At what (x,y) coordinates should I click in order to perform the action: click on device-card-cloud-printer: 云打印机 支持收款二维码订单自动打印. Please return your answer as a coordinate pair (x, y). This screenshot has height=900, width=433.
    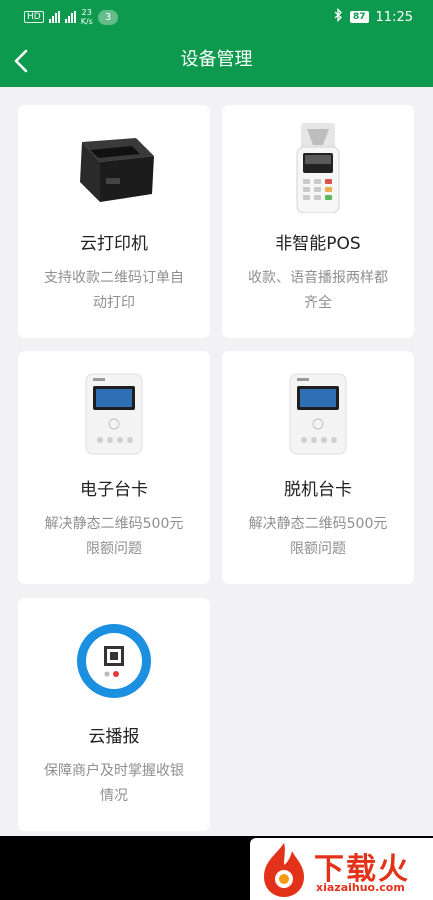
    Looking at the image, I should click on (114, 221).